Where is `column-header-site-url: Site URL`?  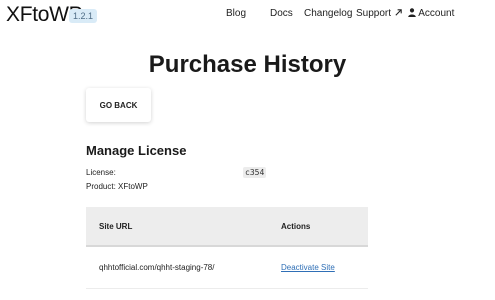 column-header-site-url: Site URL is located at coordinates (116, 226).